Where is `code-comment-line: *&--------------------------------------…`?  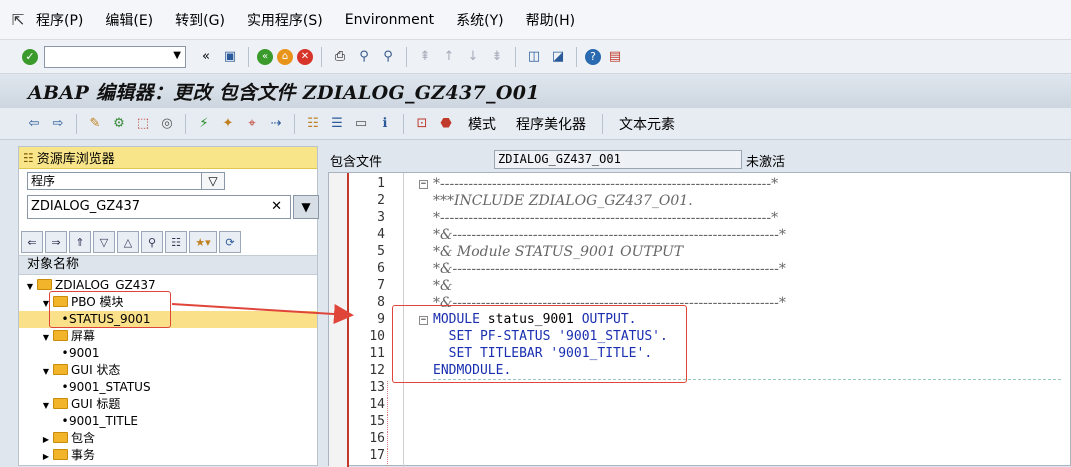
code-comment-line: *&--------------------------------------… is located at coordinates (609, 235).